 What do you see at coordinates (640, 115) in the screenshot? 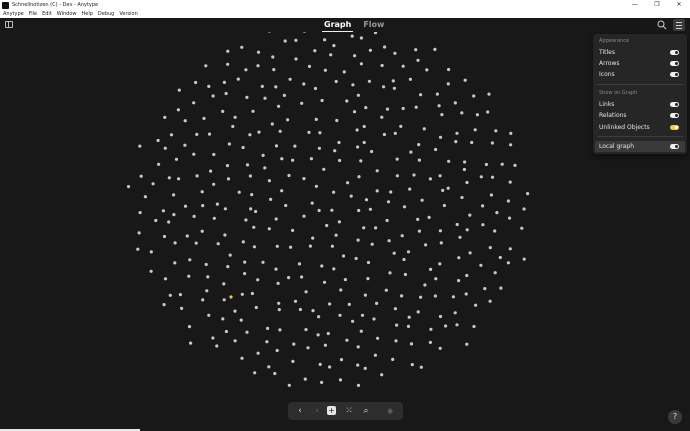
I see `toggle-row-relations: Relations` at bounding box center [640, 115].